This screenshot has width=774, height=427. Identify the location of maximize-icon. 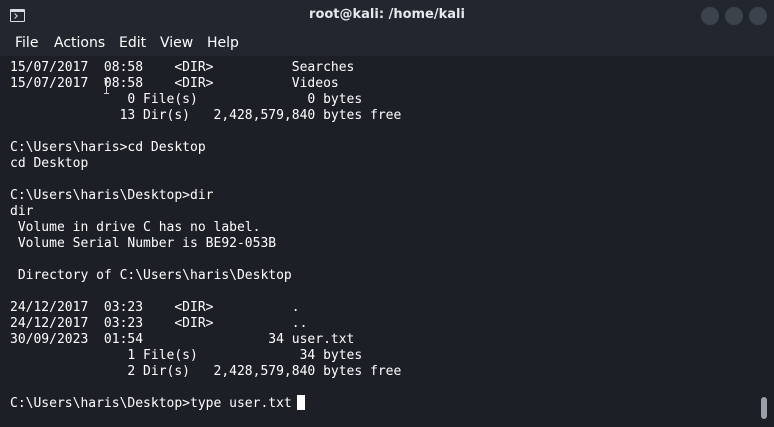
(734, 16).